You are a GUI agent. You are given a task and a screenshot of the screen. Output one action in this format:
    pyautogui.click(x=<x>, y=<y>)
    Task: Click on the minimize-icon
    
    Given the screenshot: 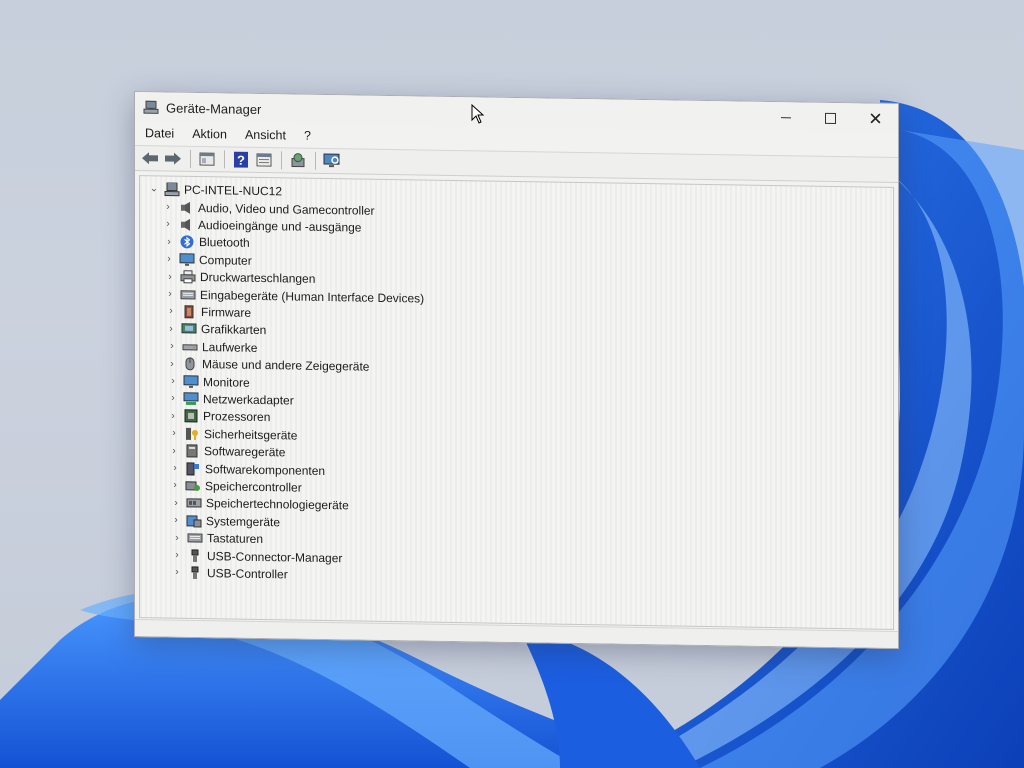 What is the action you would take?
    pyautogui.click(x=785, y=117)
    